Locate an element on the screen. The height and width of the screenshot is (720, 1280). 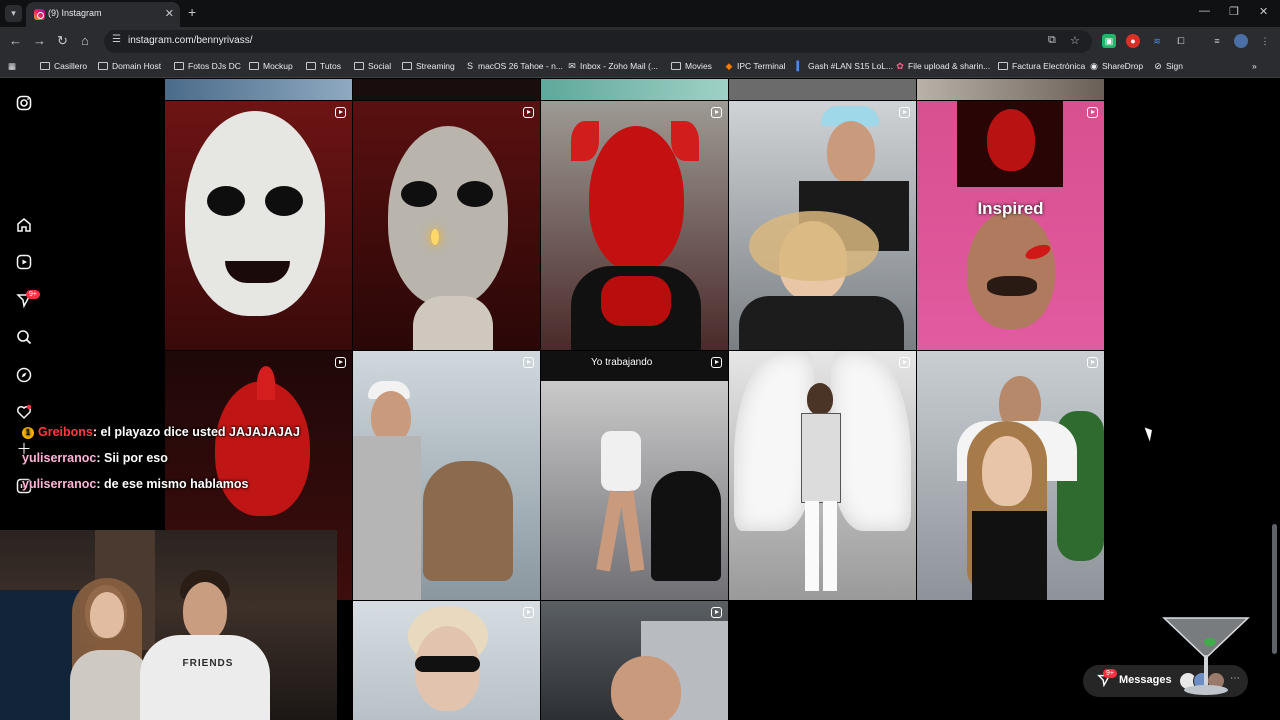
reload-icon: ↻ is located at coordinates (62, 41).